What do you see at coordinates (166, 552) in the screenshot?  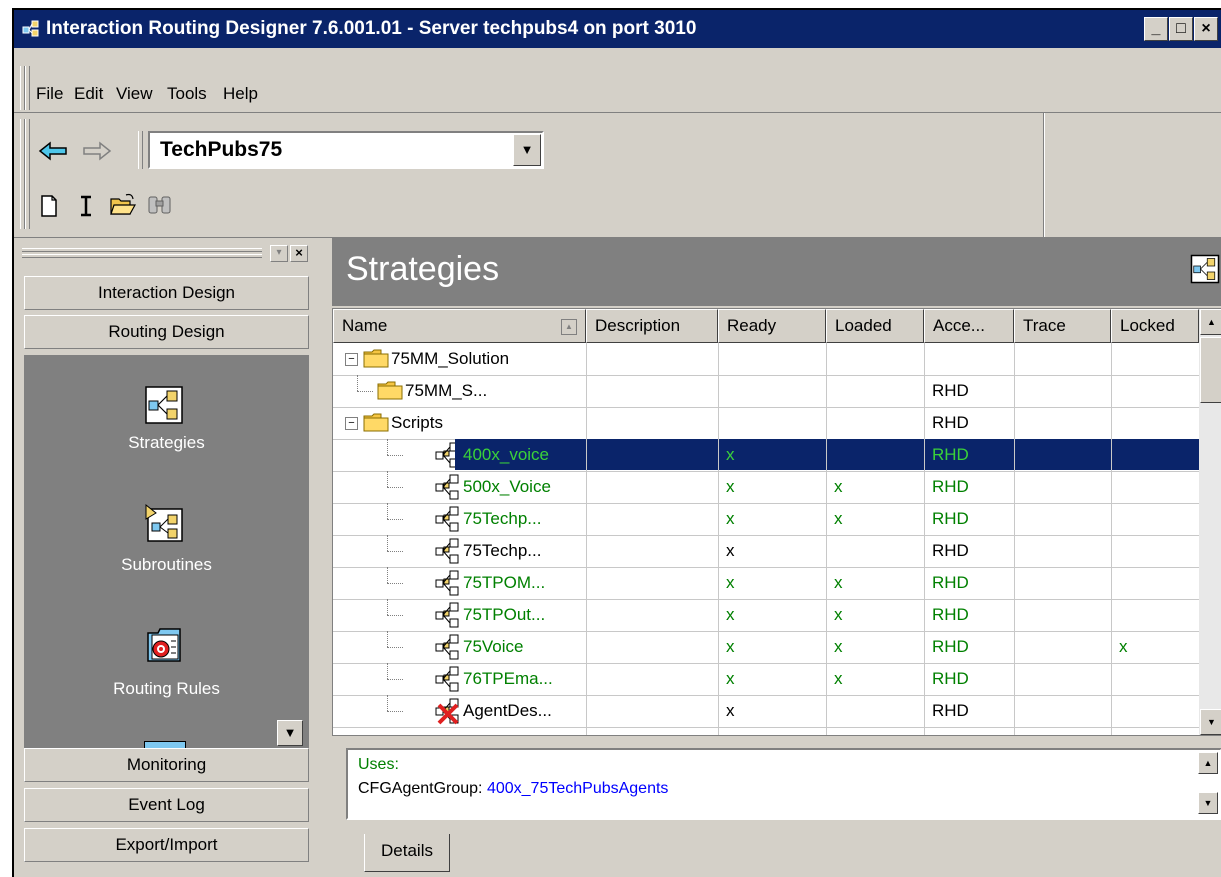 I see `routing-design-panel: Strategies Subroutines Routing Rules ▼` at bounding box center [166, 552].